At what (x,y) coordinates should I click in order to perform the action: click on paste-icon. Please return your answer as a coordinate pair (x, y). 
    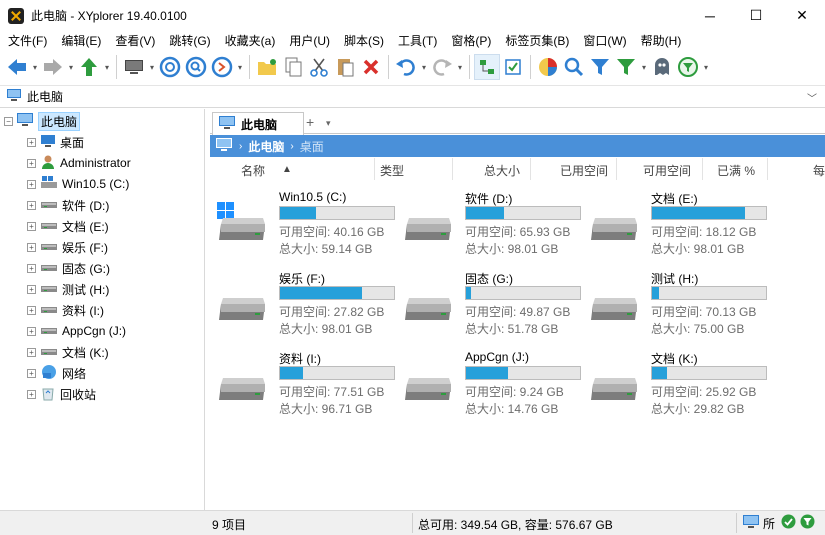
    Looking at the image, I should click on (345, 67).